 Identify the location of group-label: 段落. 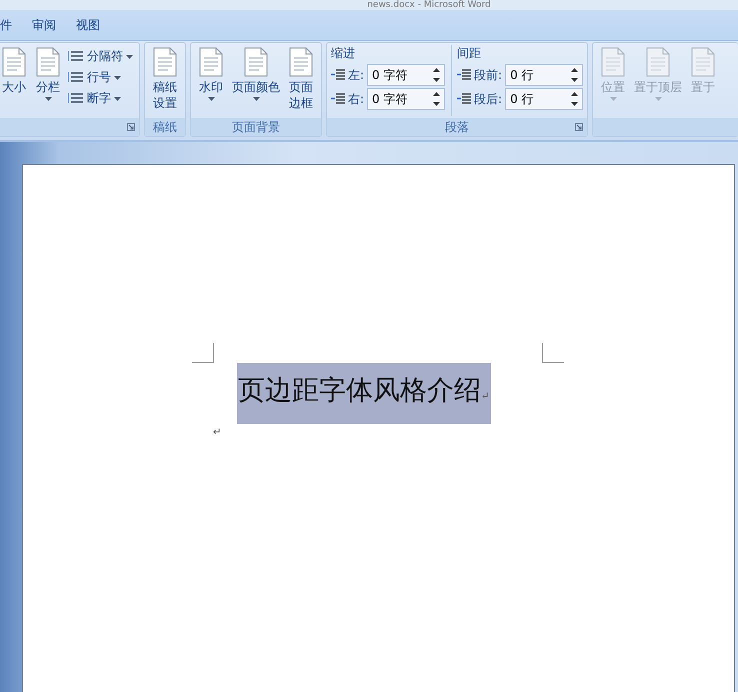
(457, 127).